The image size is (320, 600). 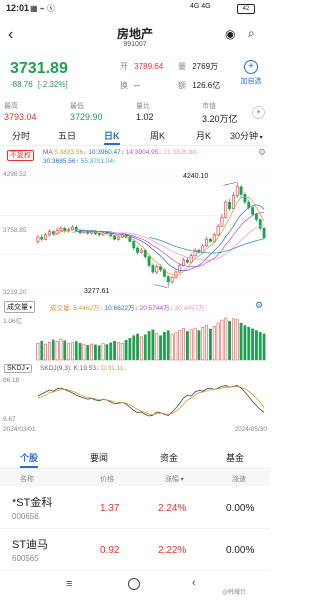 What do you see at coordinates (260, 138) in the screenshot?
I see `chevron-down-icon: ▾` at bounding box center [260, 138].